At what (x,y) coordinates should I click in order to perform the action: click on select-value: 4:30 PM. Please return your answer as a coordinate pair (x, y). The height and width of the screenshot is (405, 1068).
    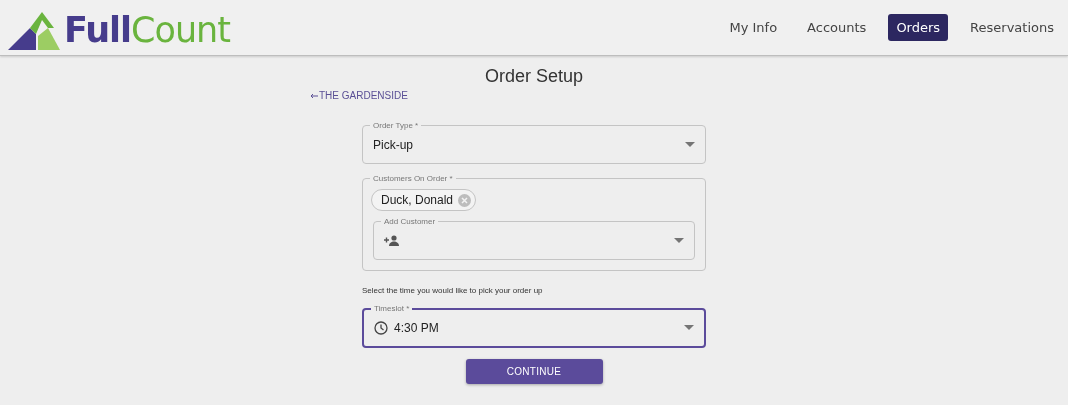
    Looking at the image, I should click on (416, 327).